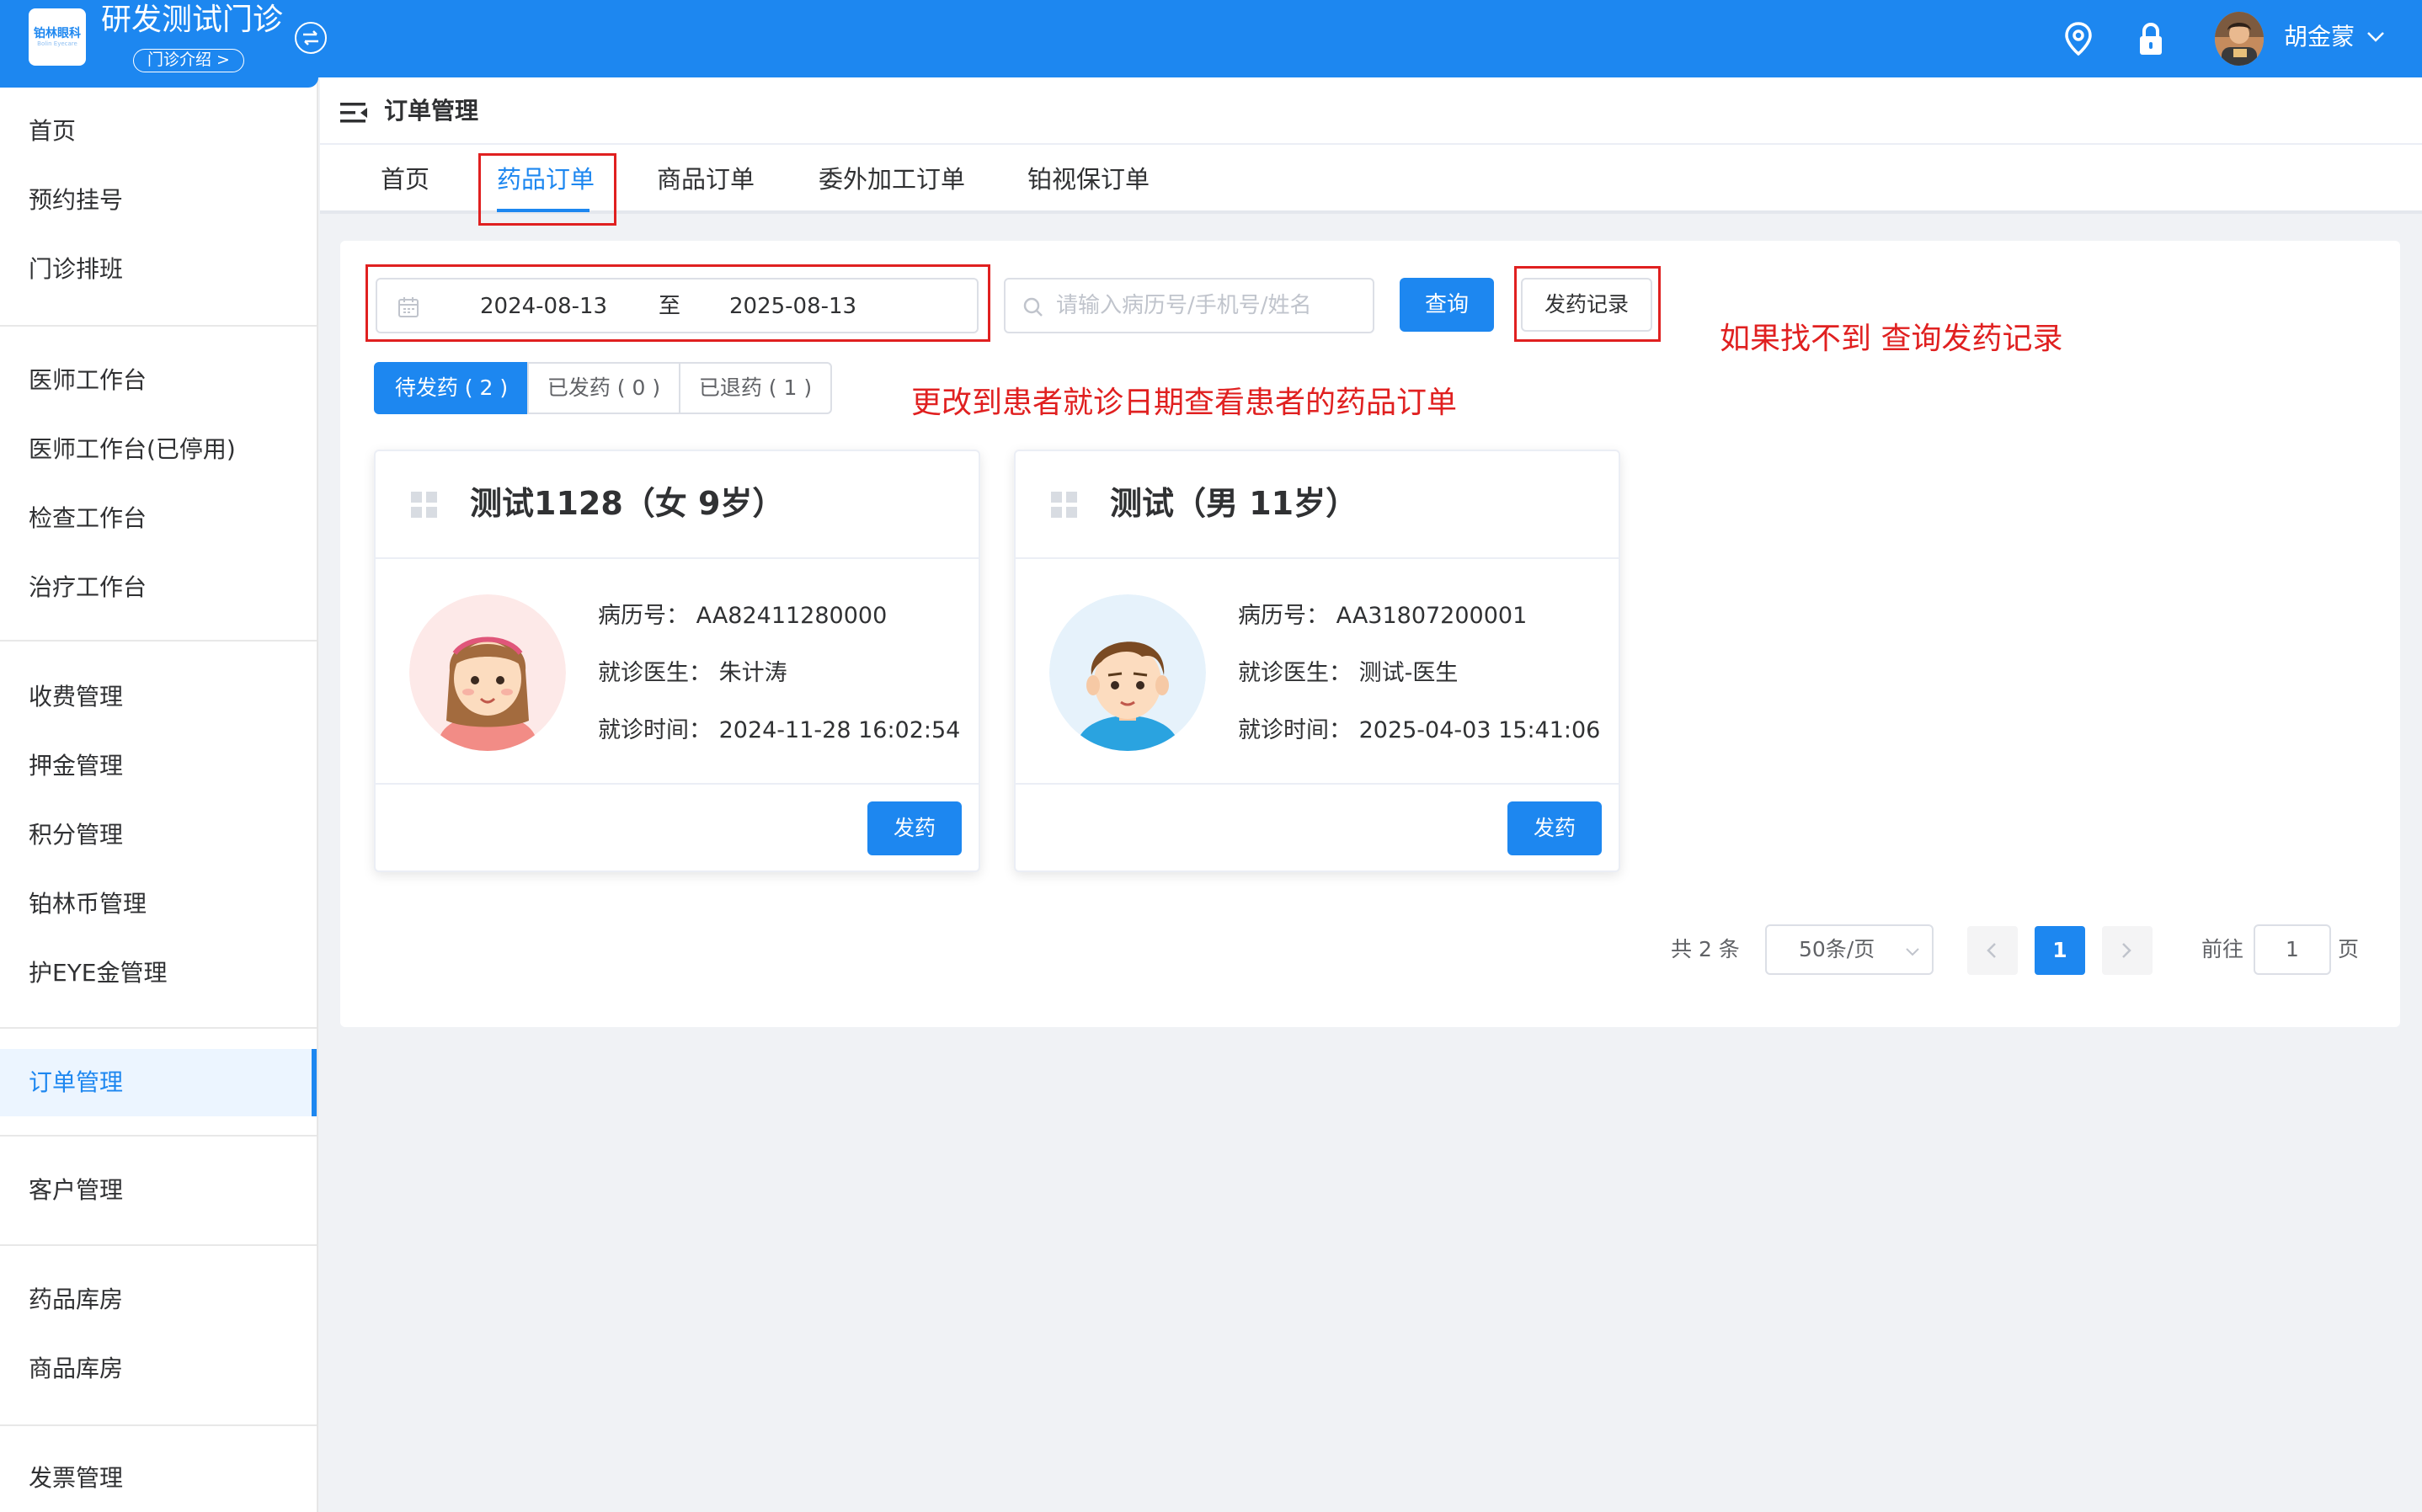 Image resolution: width=2422 pixels, height=1512 pixels. I want to click on prev-page-button, so click(1993, 950).